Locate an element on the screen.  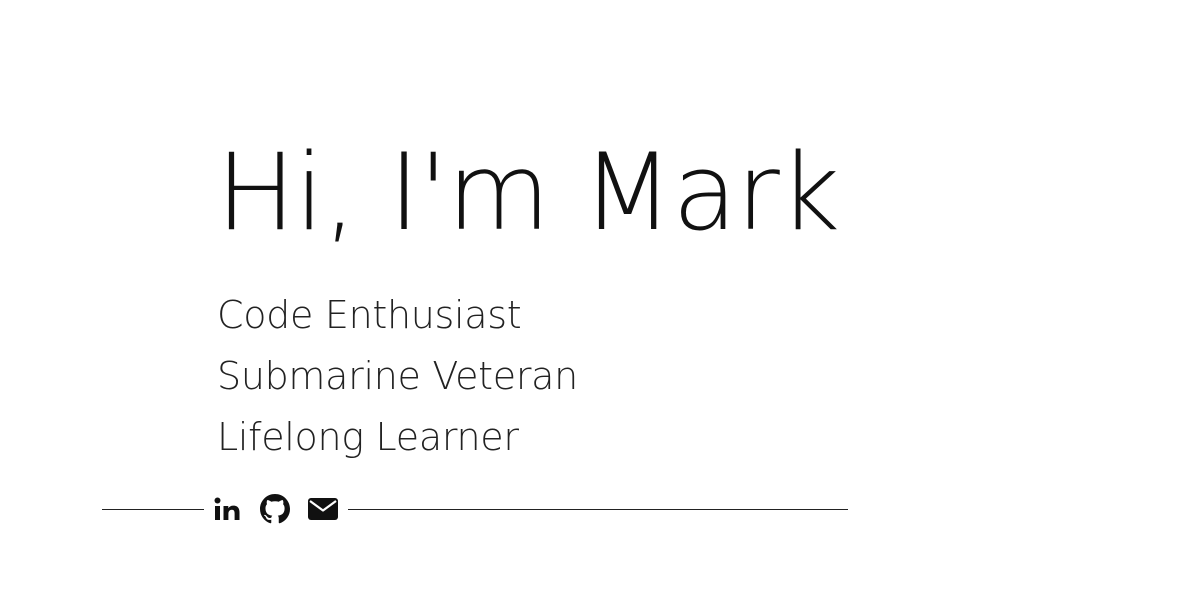
linkedin-icon is located at coordinates (228, 509).